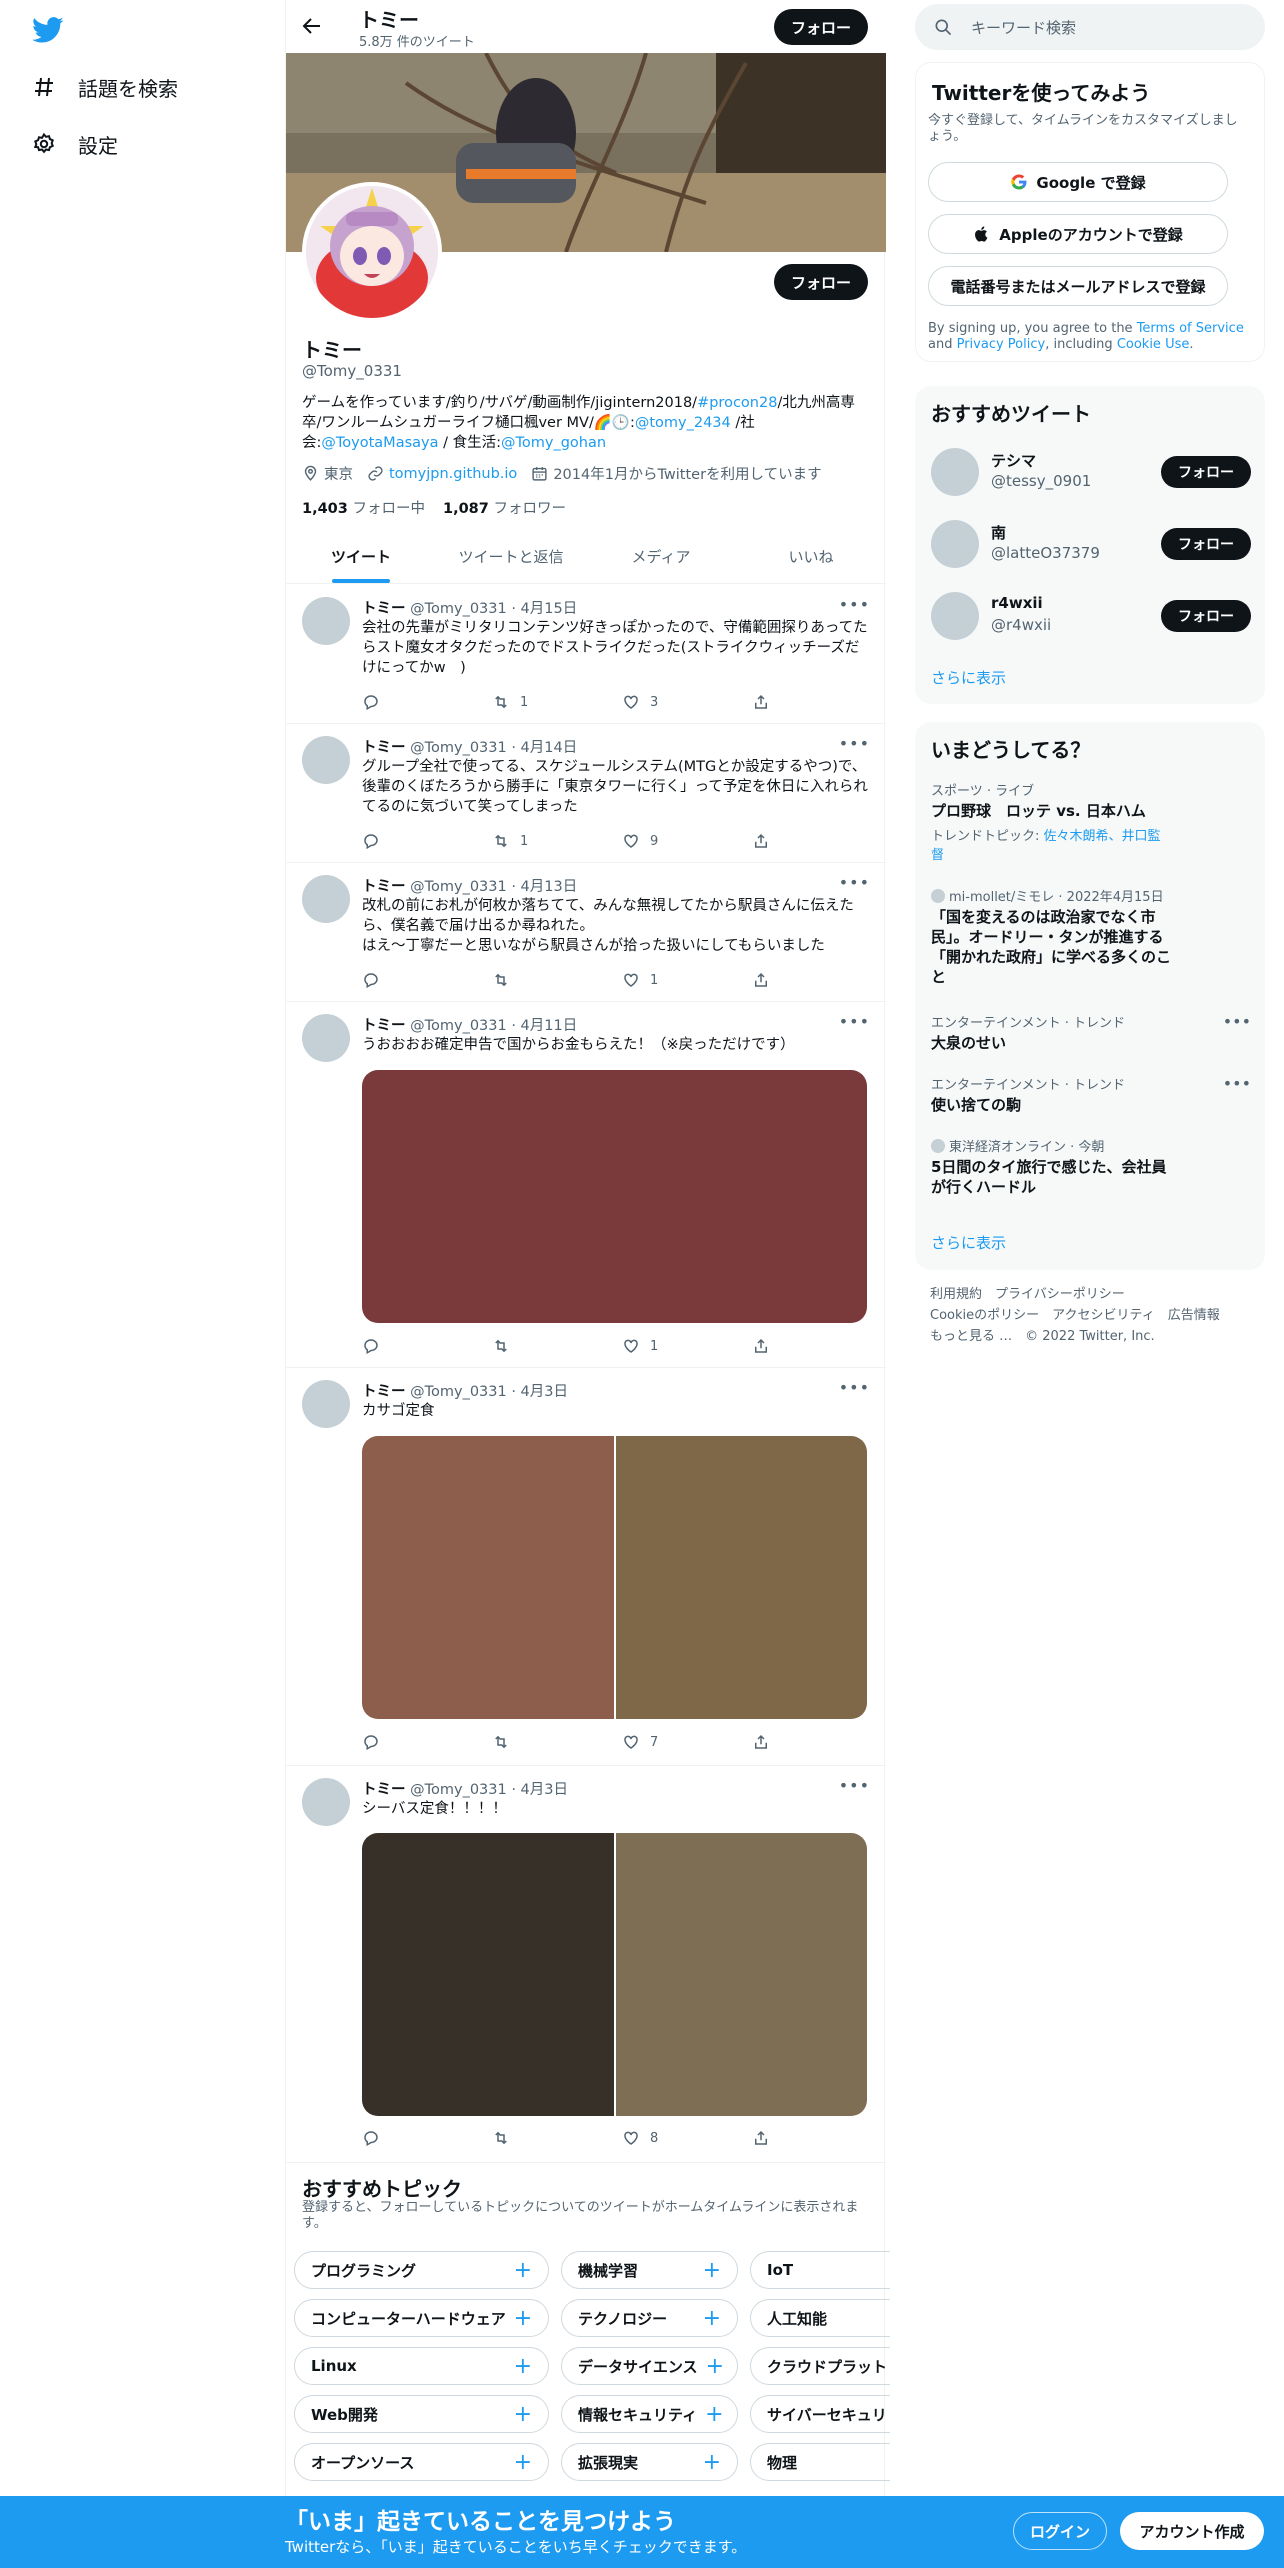  Describe the element at coordinates (649, 2462) in the screenshot. I see `topic-chip: 拡張現実 +` at that location.